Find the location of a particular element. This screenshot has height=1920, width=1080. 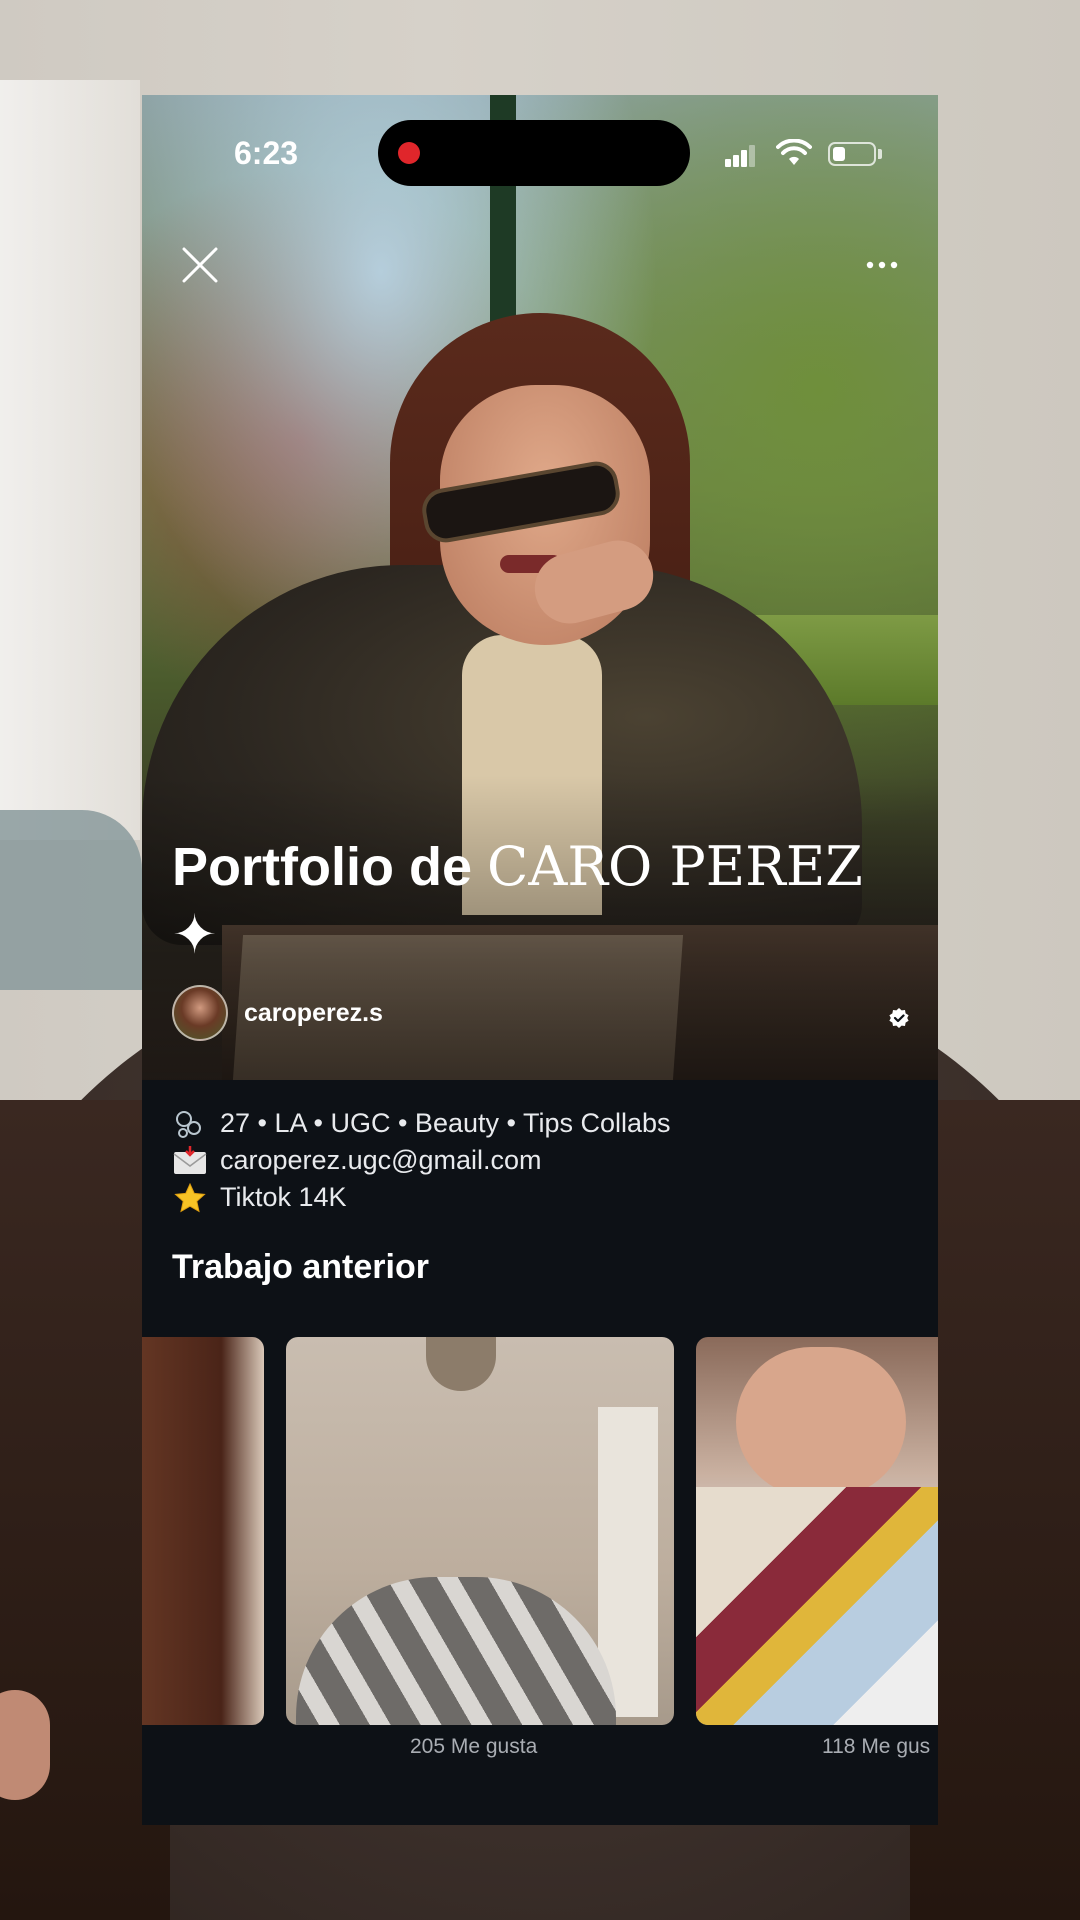

dynamic-island is located at coordinates (534, 153).